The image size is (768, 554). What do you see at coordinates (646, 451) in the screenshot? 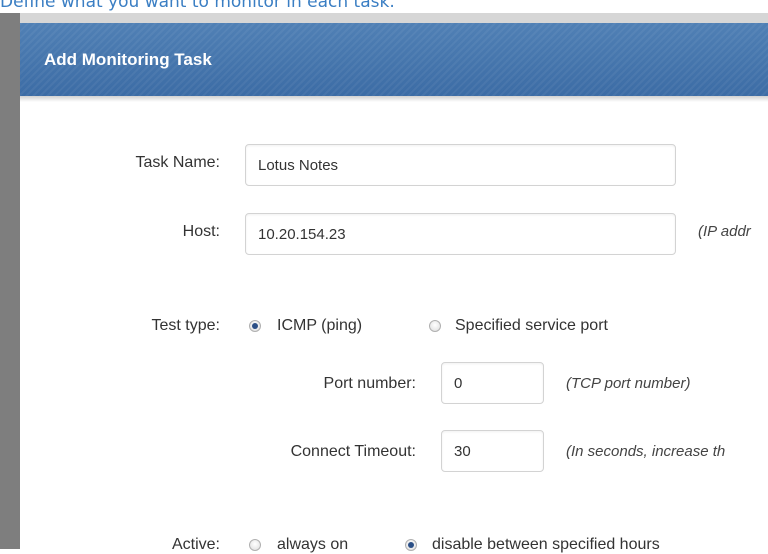
I see `connect-timeout-hint: (In seconds, increase th` at bounding box center [646, 451].